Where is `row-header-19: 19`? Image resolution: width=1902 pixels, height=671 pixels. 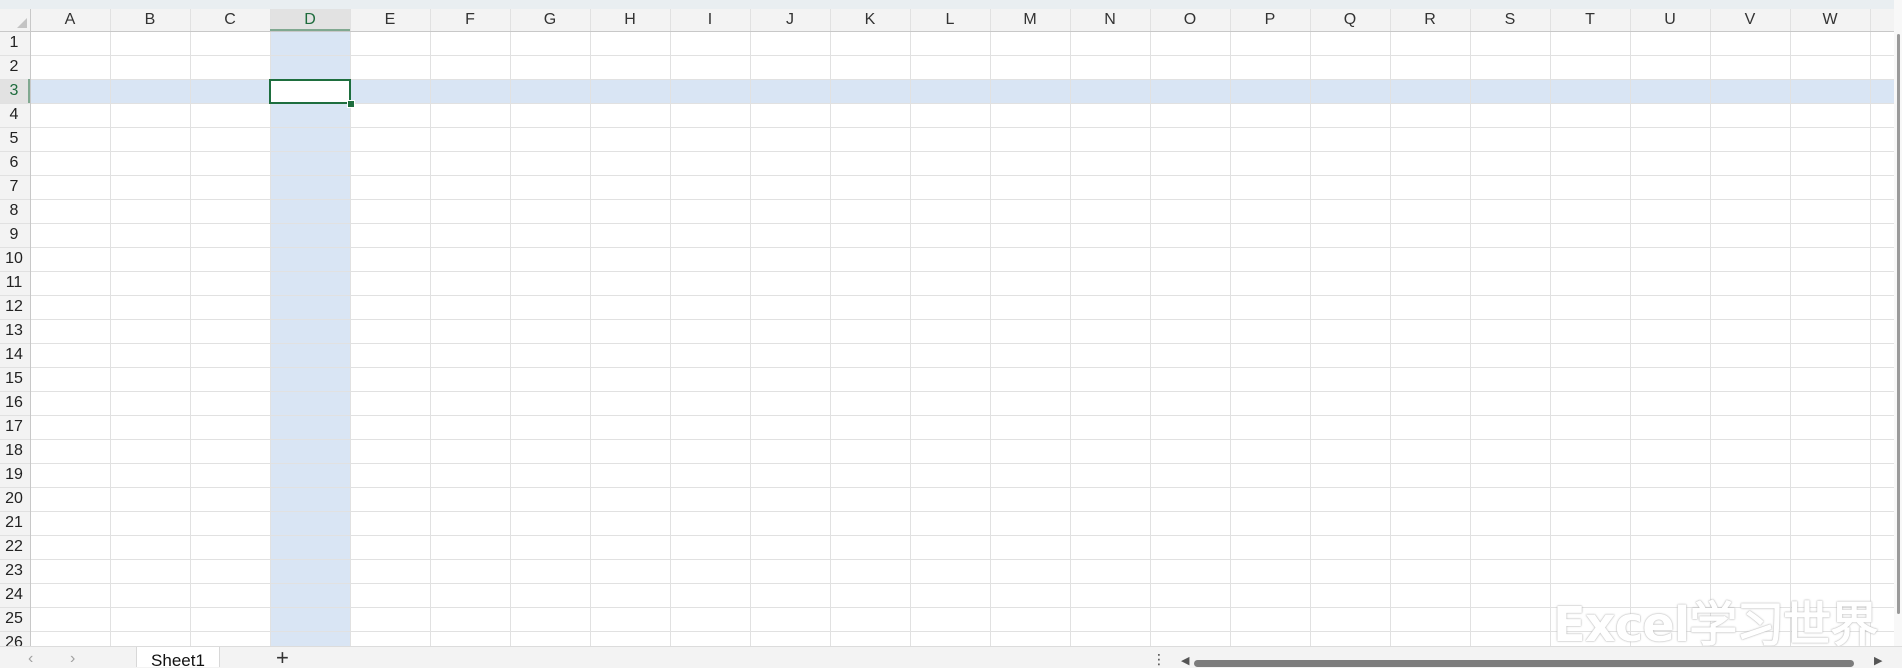
row-header-19: 19 is located at coordinates (14, 475).